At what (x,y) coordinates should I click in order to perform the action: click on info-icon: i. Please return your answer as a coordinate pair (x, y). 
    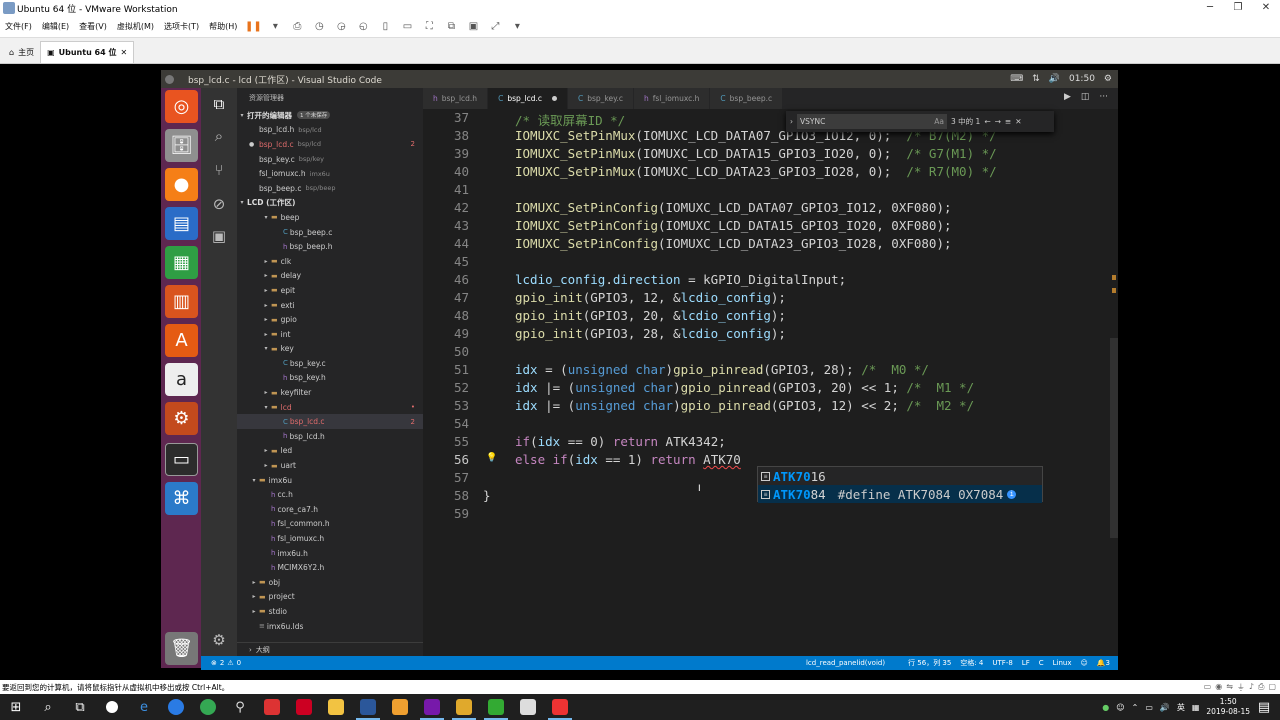
    Looking at the image, I should click on (1012, 494).